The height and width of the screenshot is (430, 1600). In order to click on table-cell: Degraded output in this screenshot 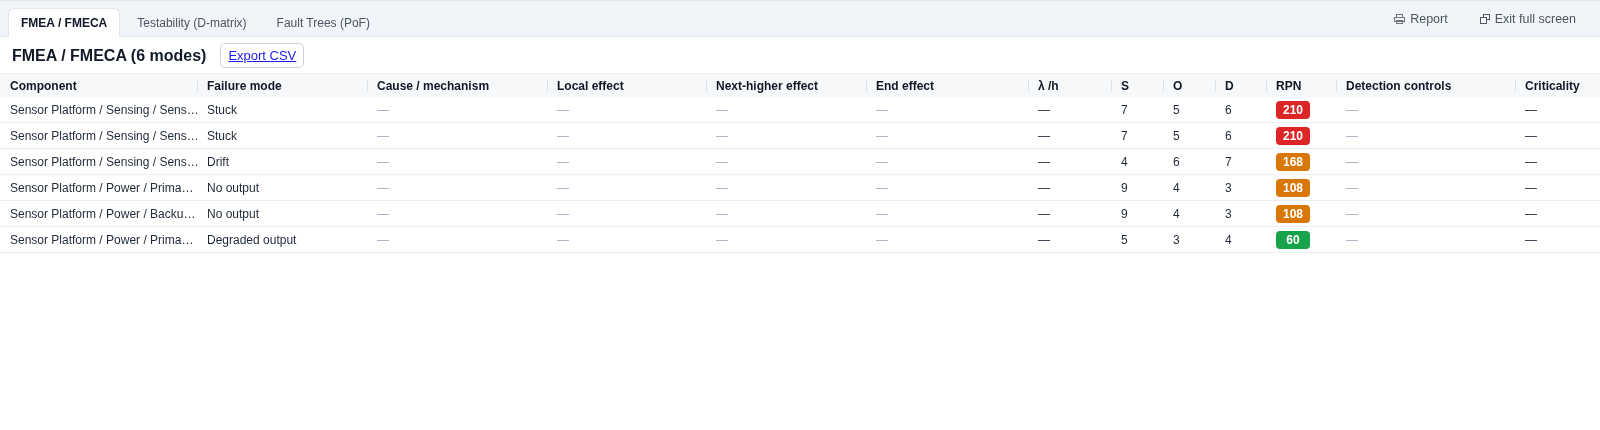, I will do `click(282, 239)`.